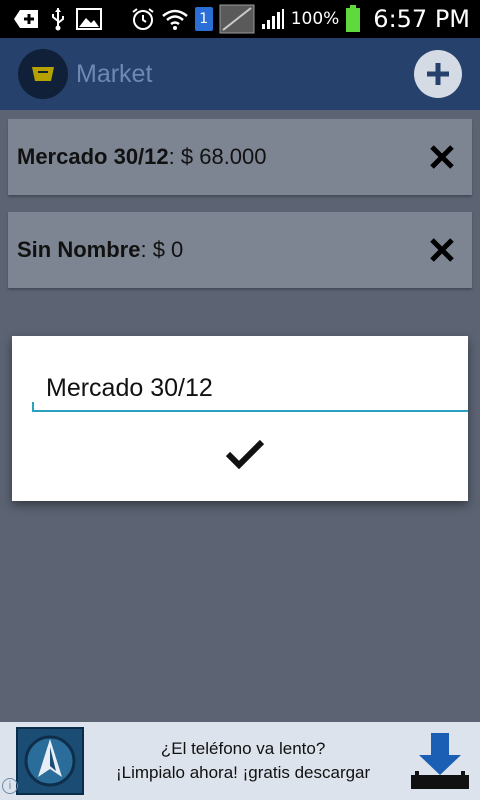 The height and width of the screenshot is (800, 480). I want to click on list-item: Mercado 30/12: $ 68.000, so click(240, 157).